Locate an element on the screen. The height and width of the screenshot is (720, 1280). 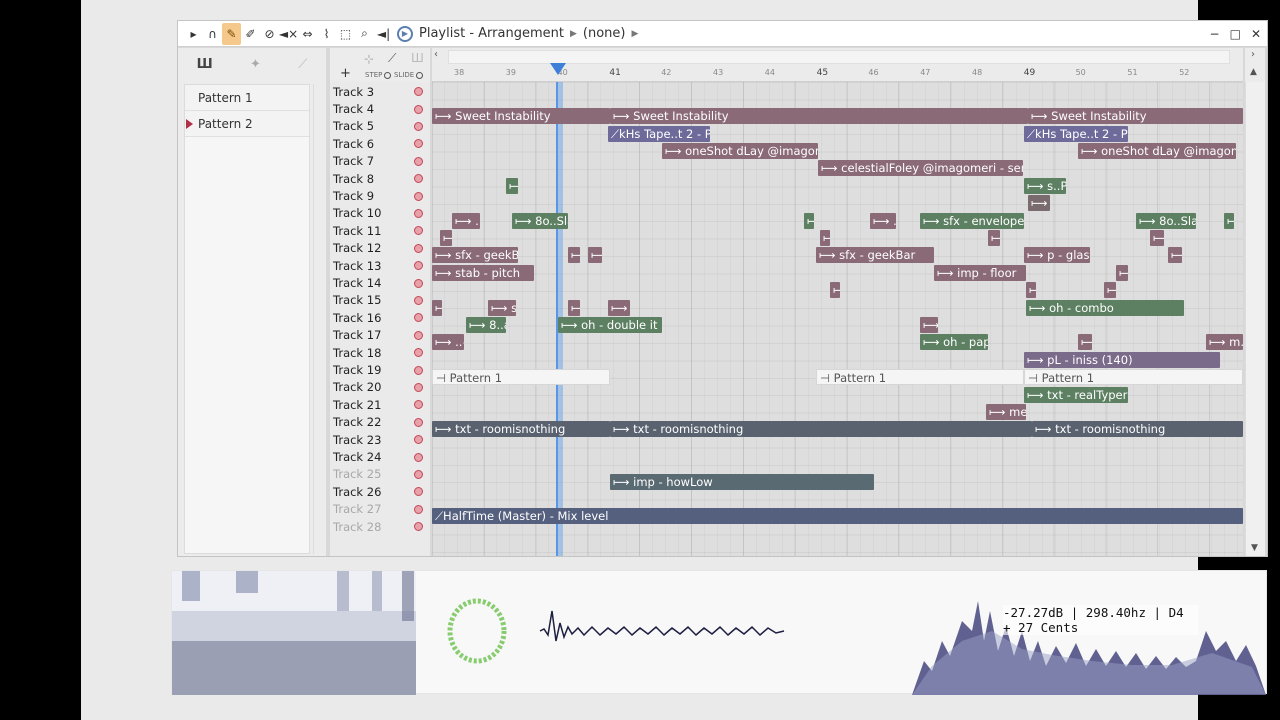
slice-icon: ⌇ is located at coordinates (326, 34).